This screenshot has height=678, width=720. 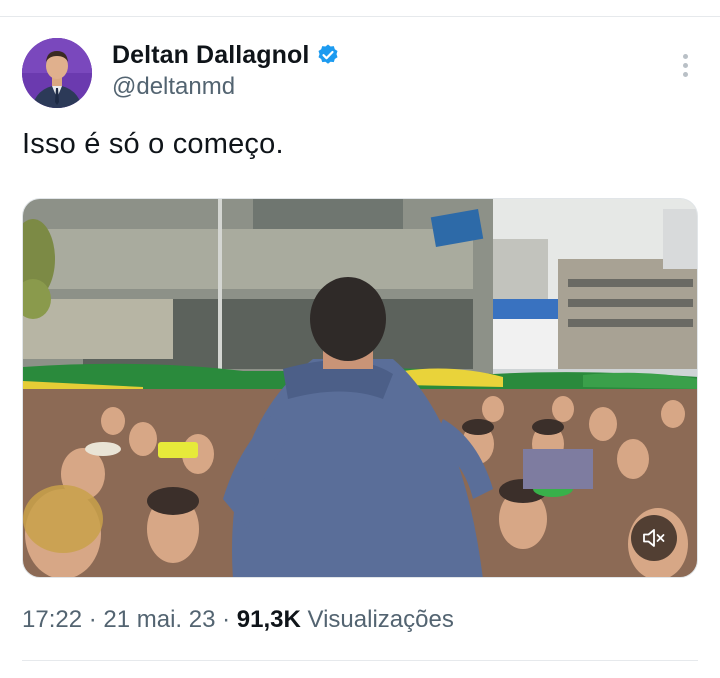 I want to click on tweet-text: Isso é só o começo., so click(x=153, y=144).